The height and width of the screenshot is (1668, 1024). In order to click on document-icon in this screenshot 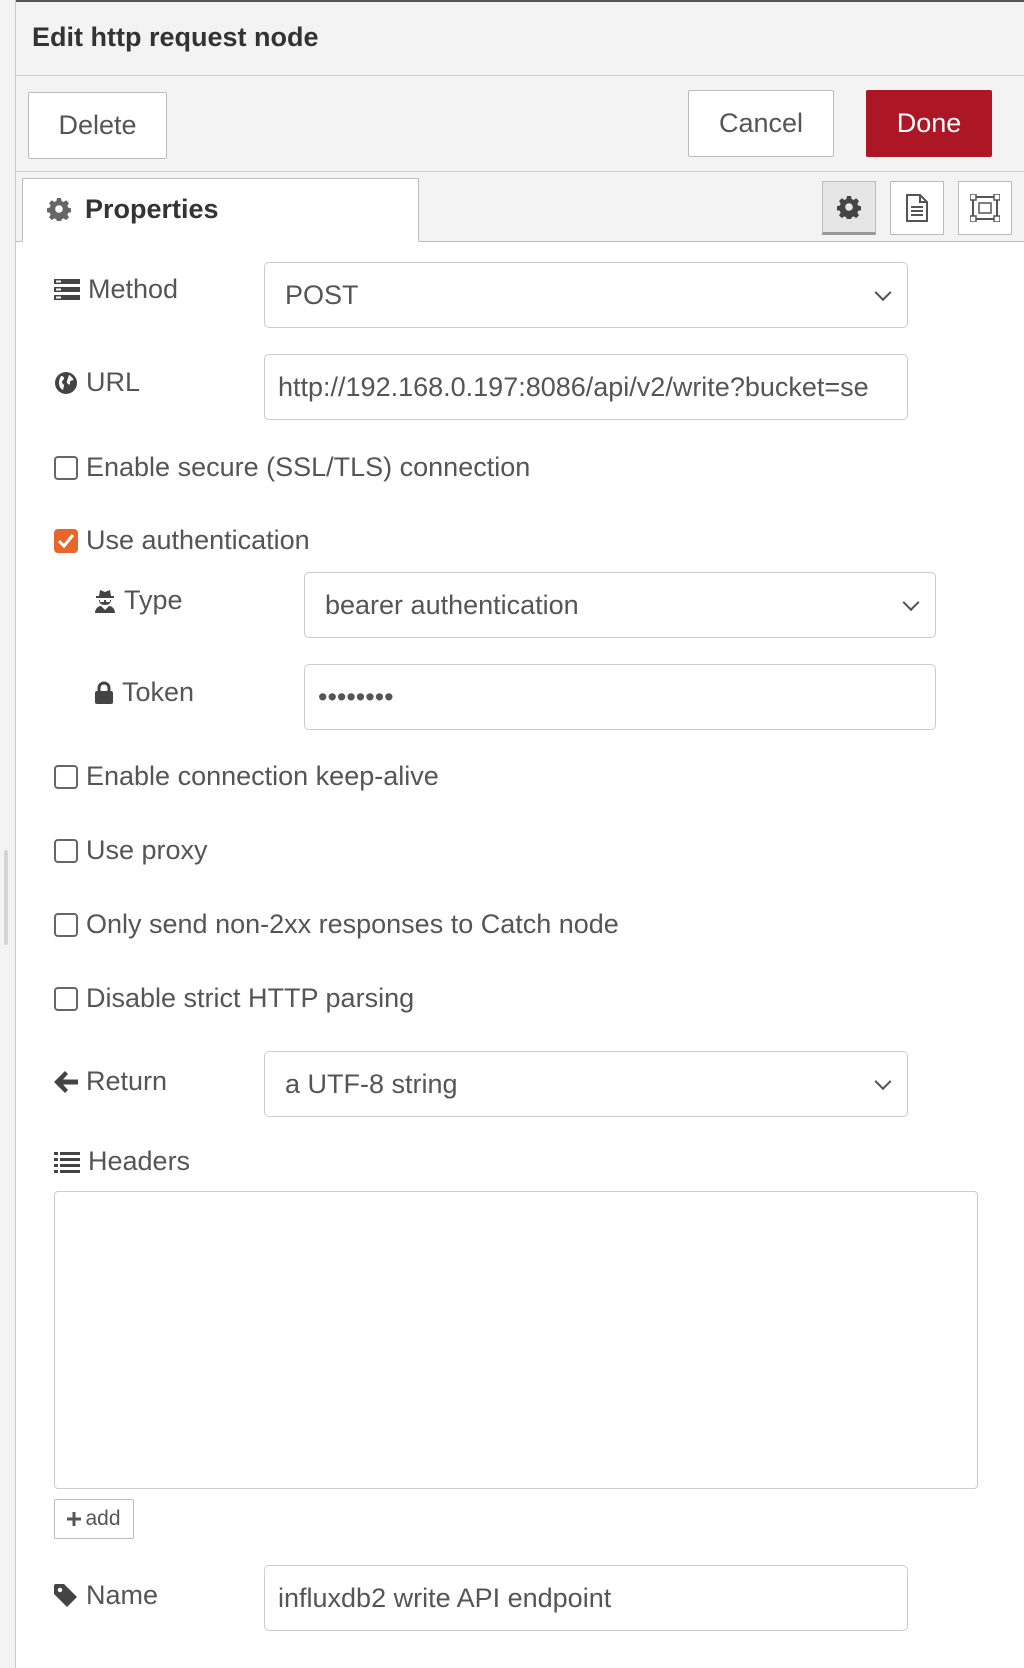, I will do `click(917, 208)`.